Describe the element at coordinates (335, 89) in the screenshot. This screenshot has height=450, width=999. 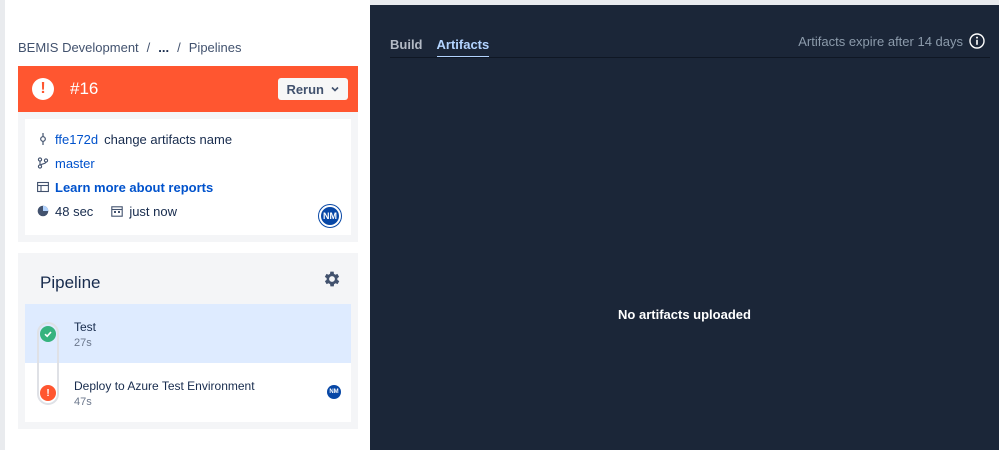
I see `chevron-down-icon` at that location.